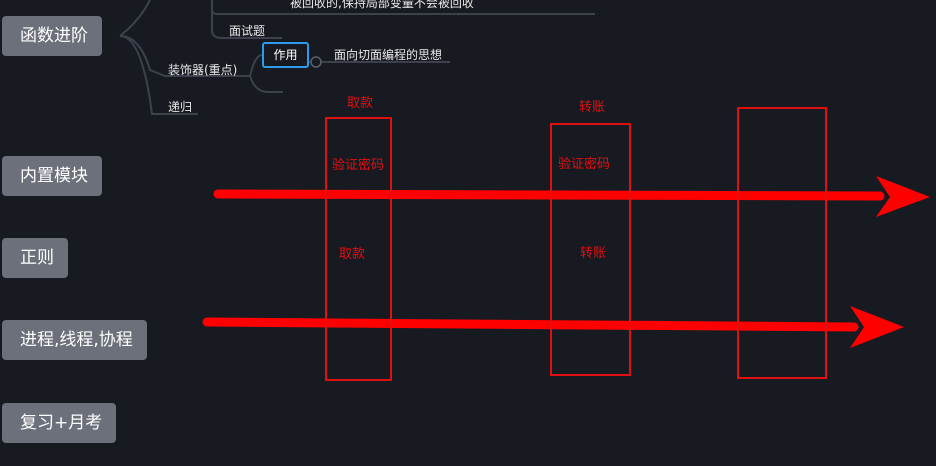 This screenshot has width=936, height=466. I want to click on topic-process-thread-coroutine: 进程,线程,协程, so click(74, 340).